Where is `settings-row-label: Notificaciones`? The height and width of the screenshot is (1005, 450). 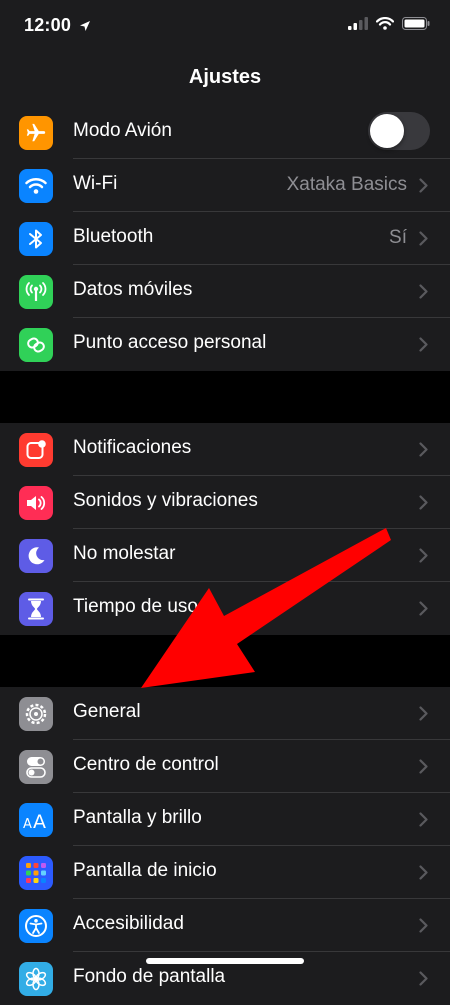
settings-row-label: Notificaciones is located at coordinates (132, 447).